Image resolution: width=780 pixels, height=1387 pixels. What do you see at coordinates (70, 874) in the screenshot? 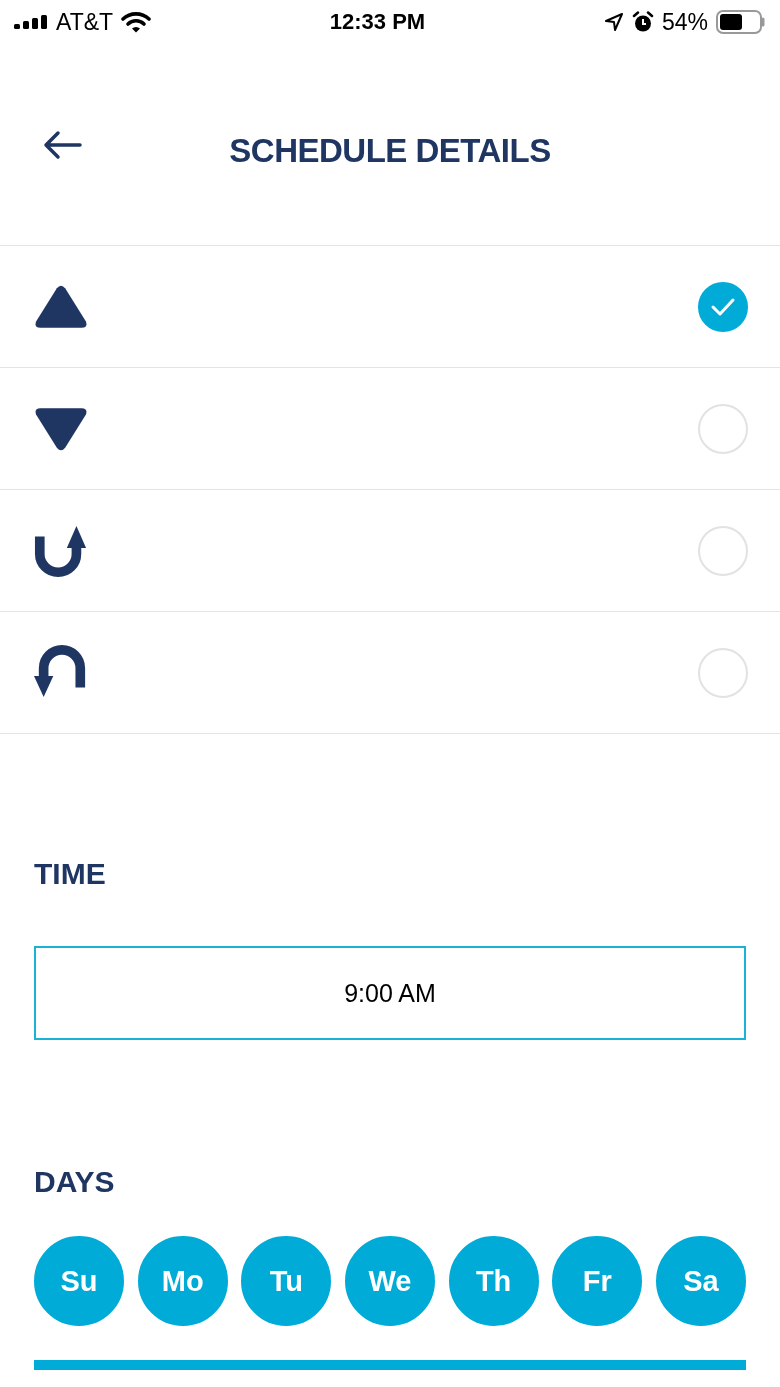
I see `section-label: TIME` at bounding box center [70, 874].